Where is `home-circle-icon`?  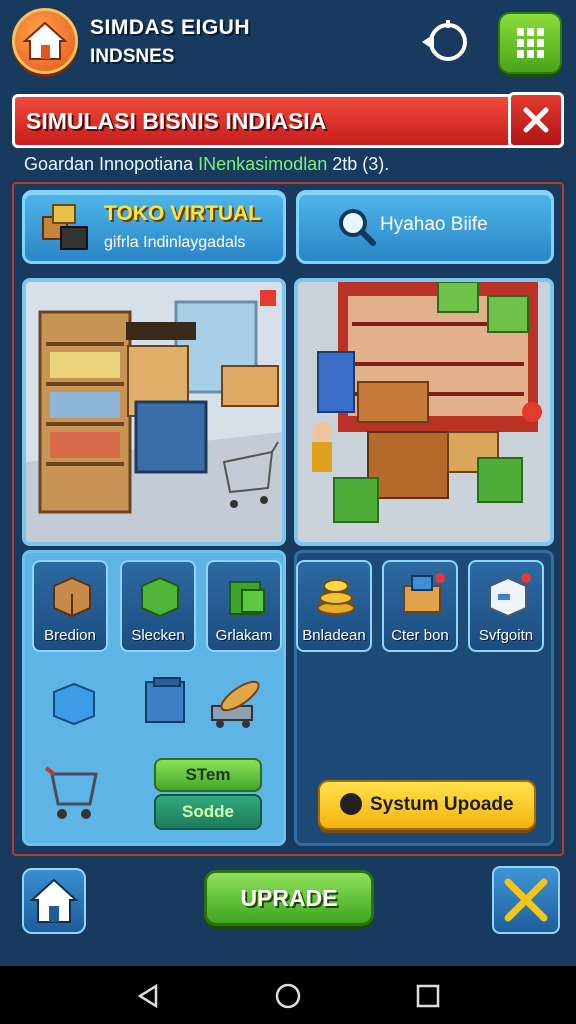
home-circle-icon is located at coordinates (288, 996).